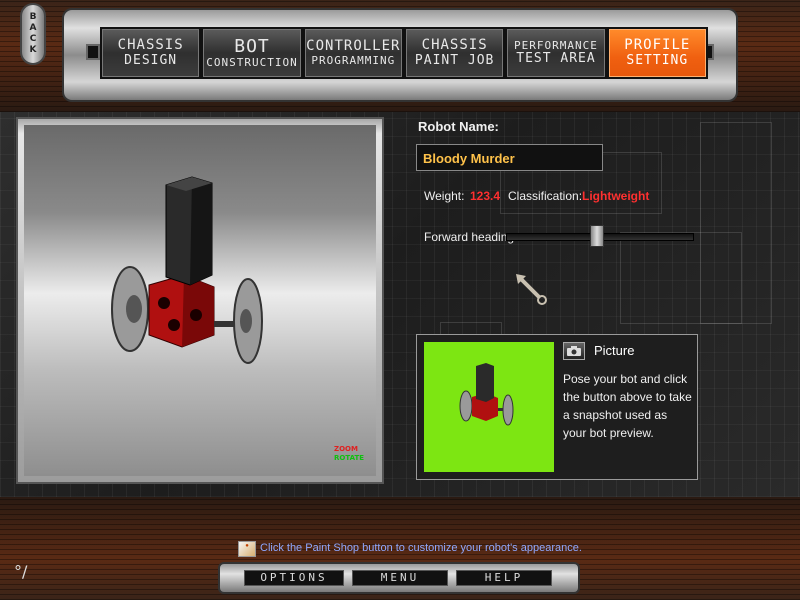 The height and width of the screenshot is (600, 800). I want to click on forward-heading-label: Forward heading:, so click(471, 237).